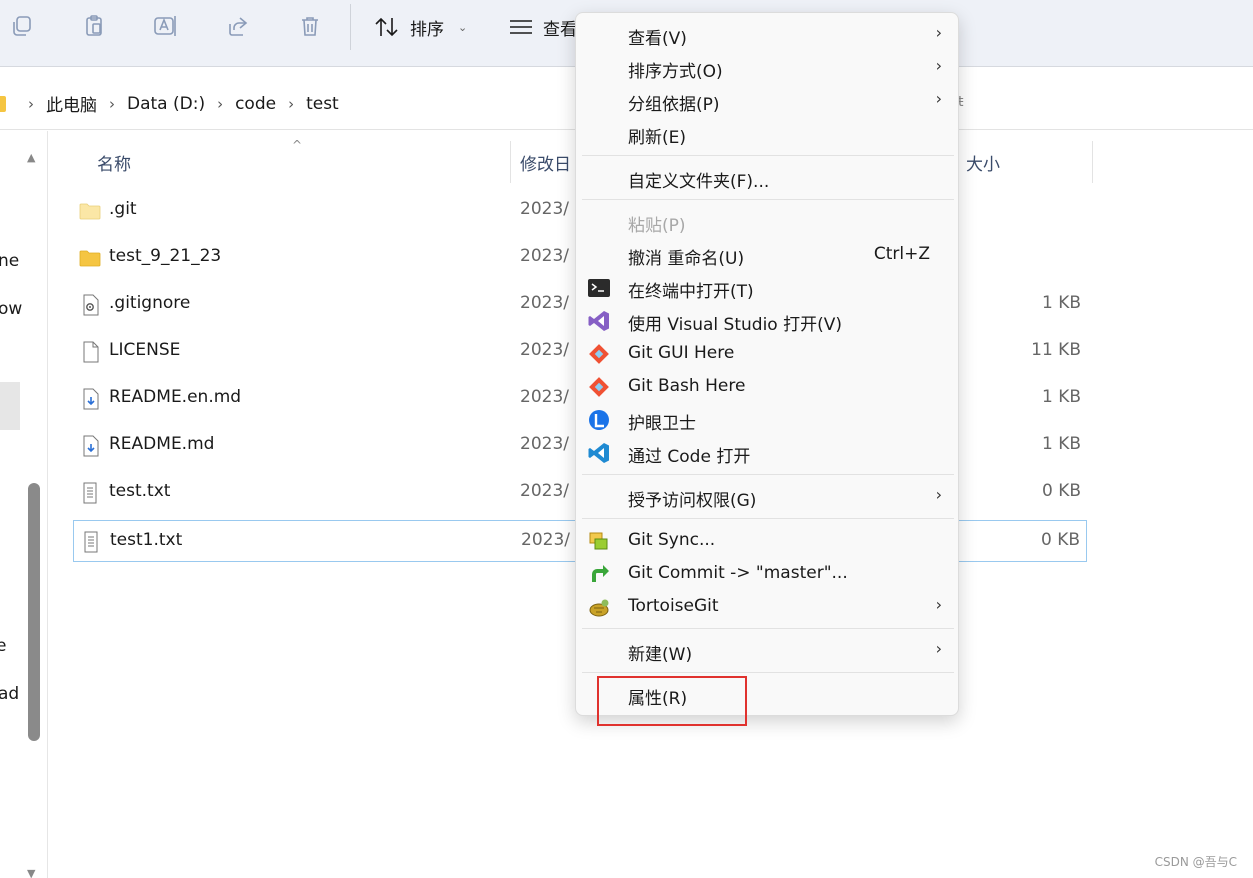 The image size is (1253, 878). I want to click on delete-icon, so click(310, 26).